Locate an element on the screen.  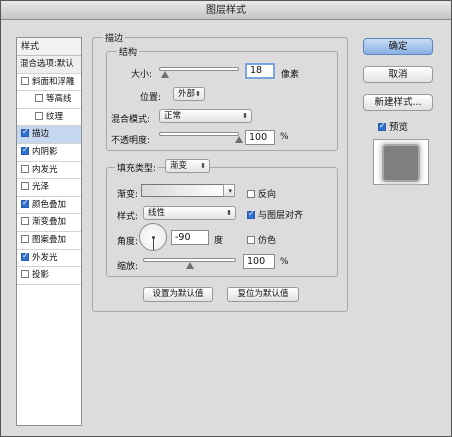
dialog-title: 图层样式 is located at coordinates (226, 10).